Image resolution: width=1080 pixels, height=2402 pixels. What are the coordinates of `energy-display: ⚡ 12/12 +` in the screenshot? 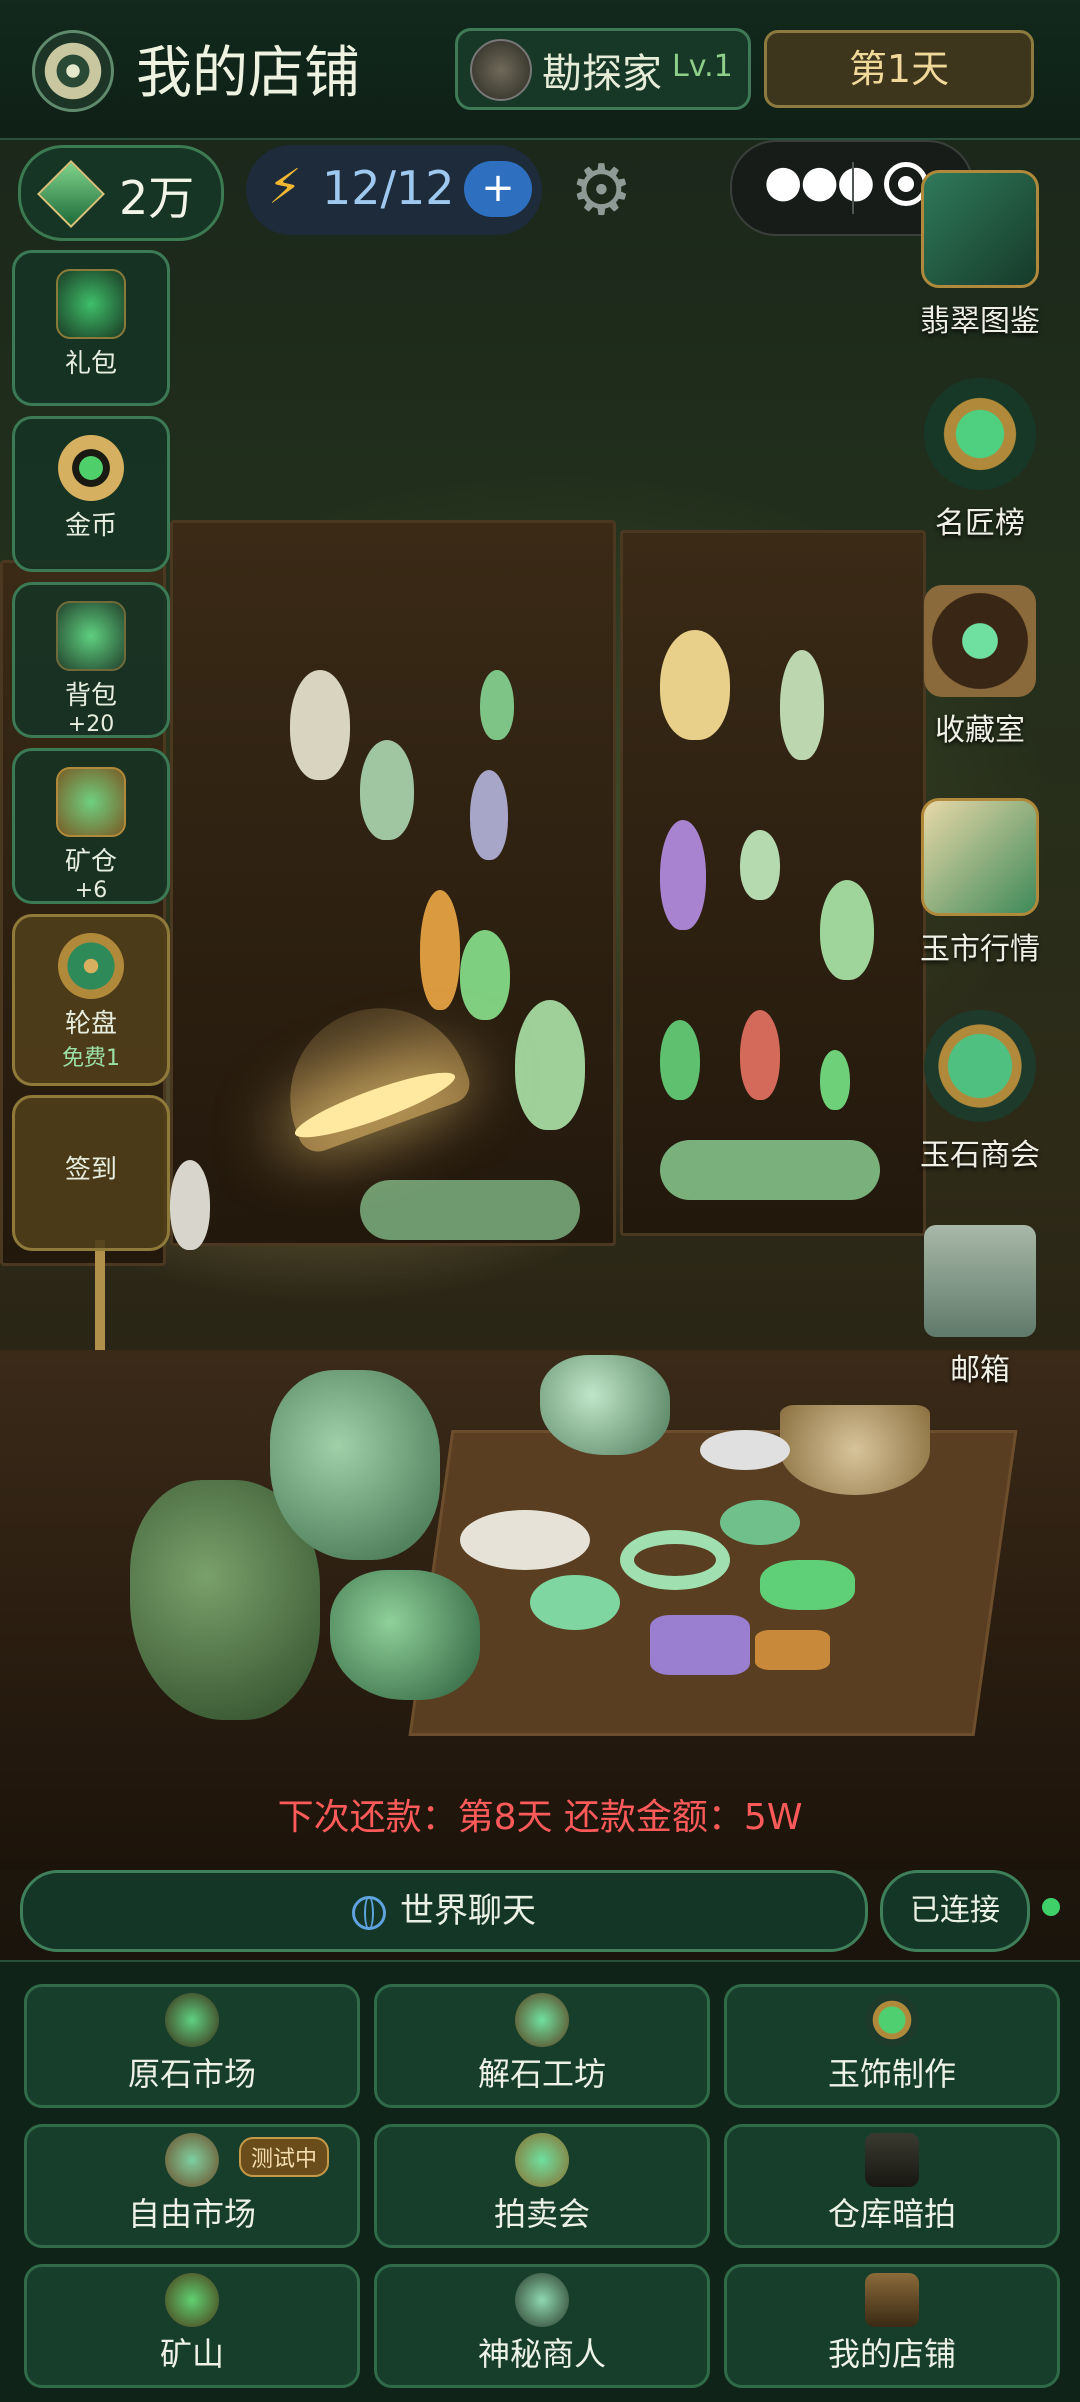 It's located at (394, 190).